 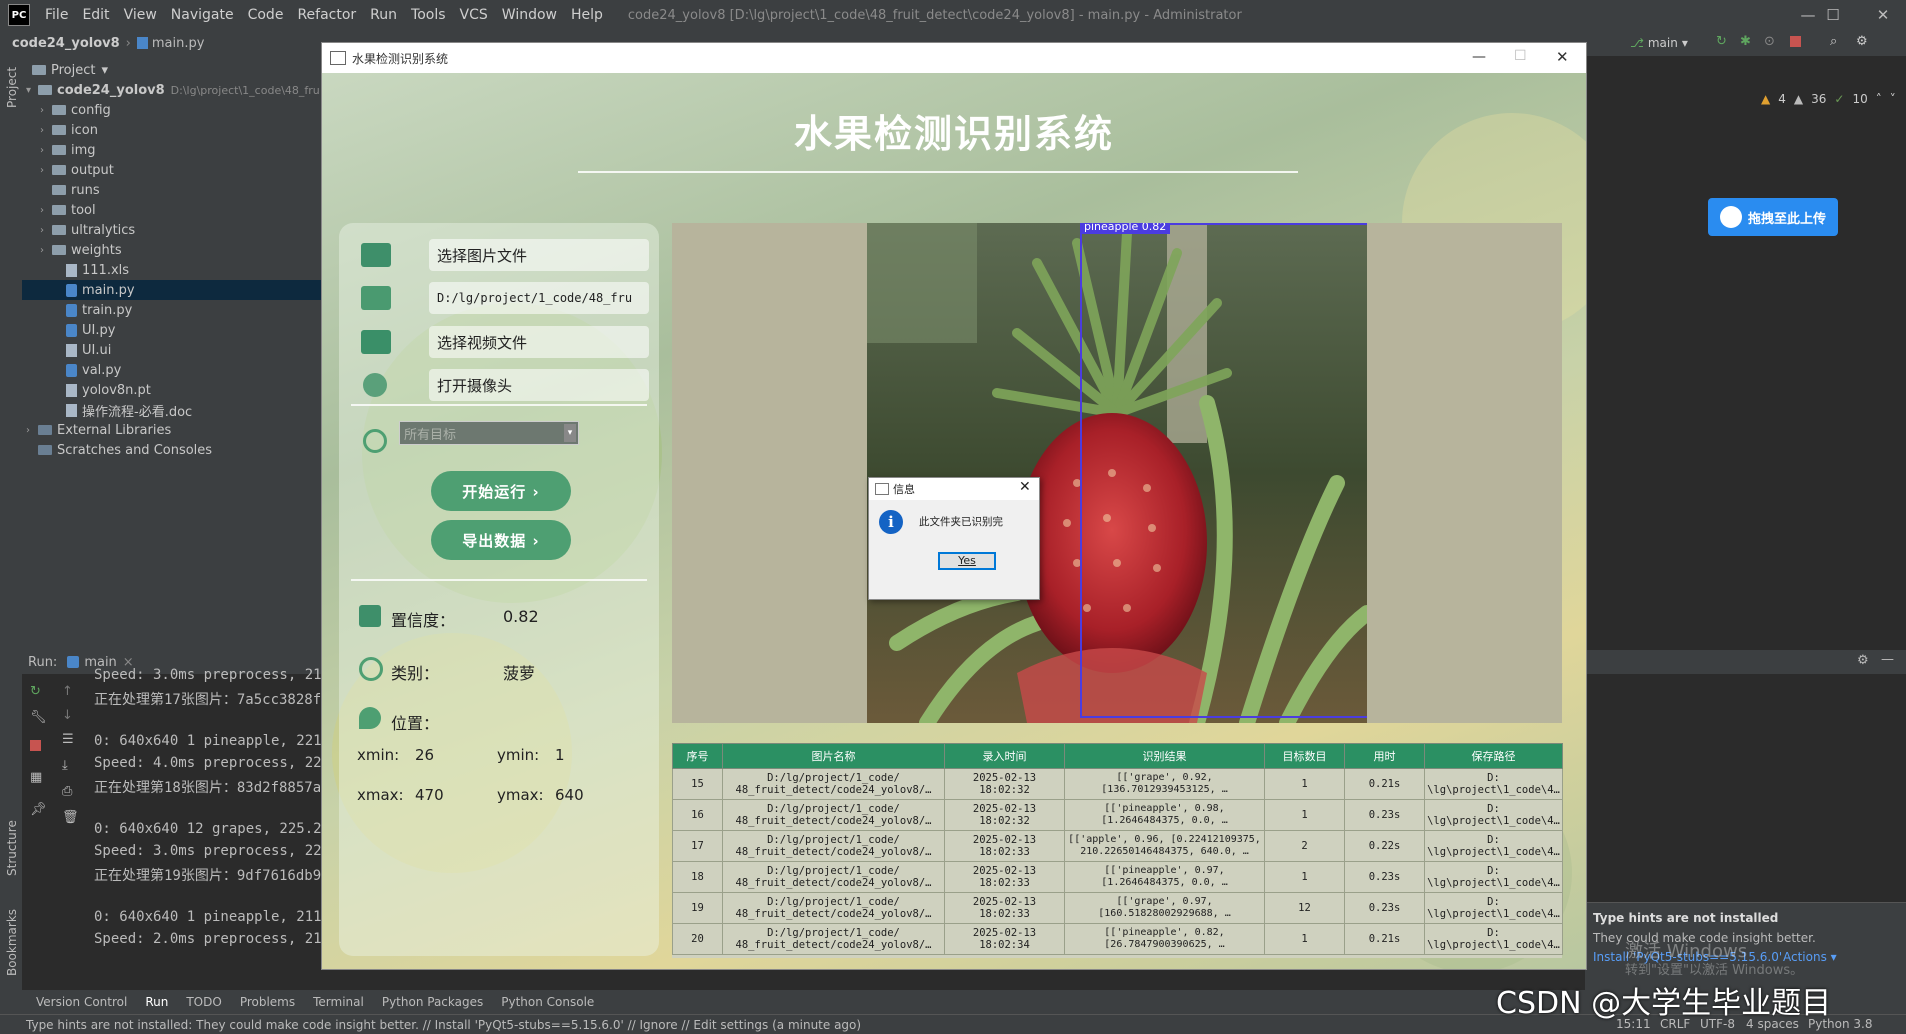 What do you see at coordinates (129, 410) in the screenshot?
I see `tree-item-doc: 操作流程-必看.doc` at bounding box center [129, 410].